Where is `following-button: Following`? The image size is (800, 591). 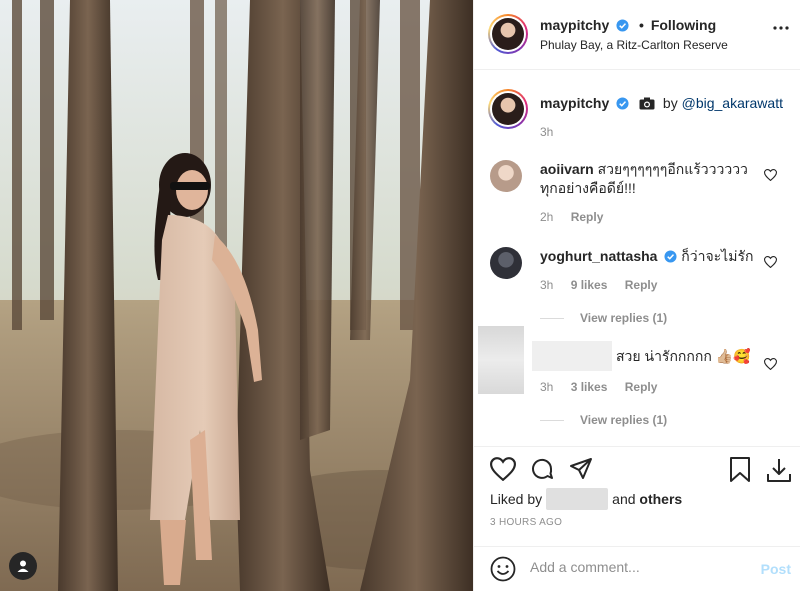 following-button: Following is located at coordinates (683, 25).